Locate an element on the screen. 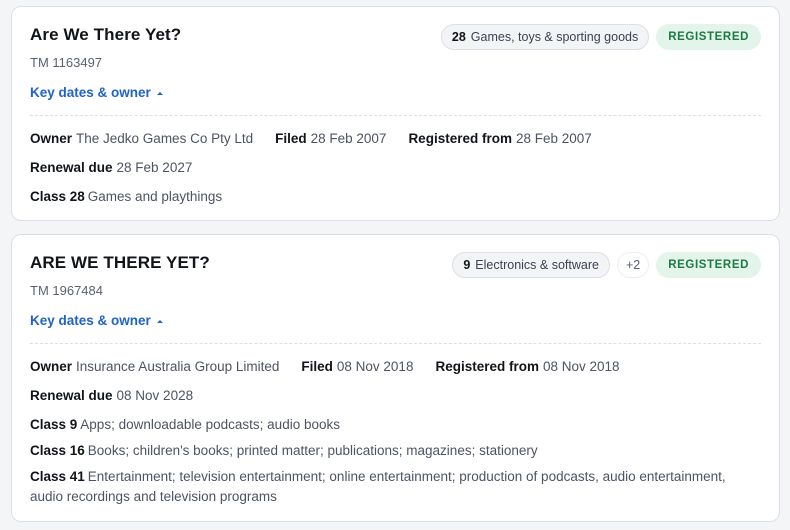 The width and height of the screenshot is (790, 530). more-classes-tag: +2 is located at coordinates (633, 265).